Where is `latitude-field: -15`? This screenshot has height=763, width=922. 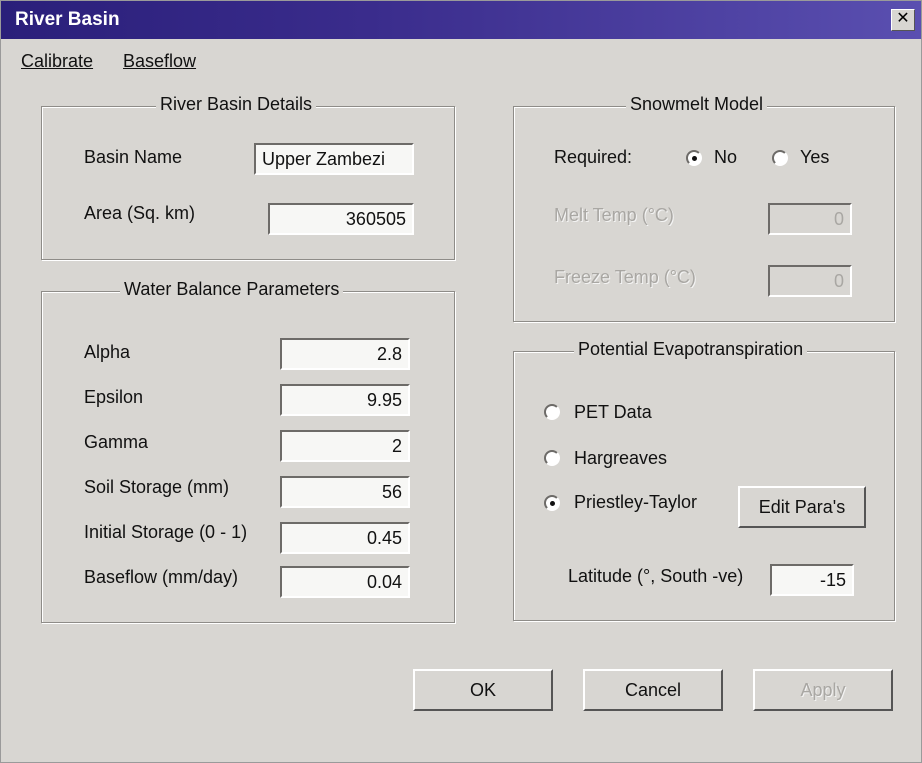 latitude-field: -15 is located at coordinates (812, 580).